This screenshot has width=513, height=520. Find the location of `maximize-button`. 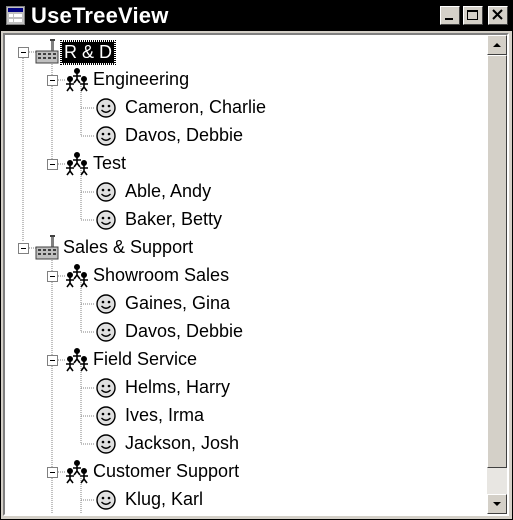

maximize-button is located at coordinates (473, 15).